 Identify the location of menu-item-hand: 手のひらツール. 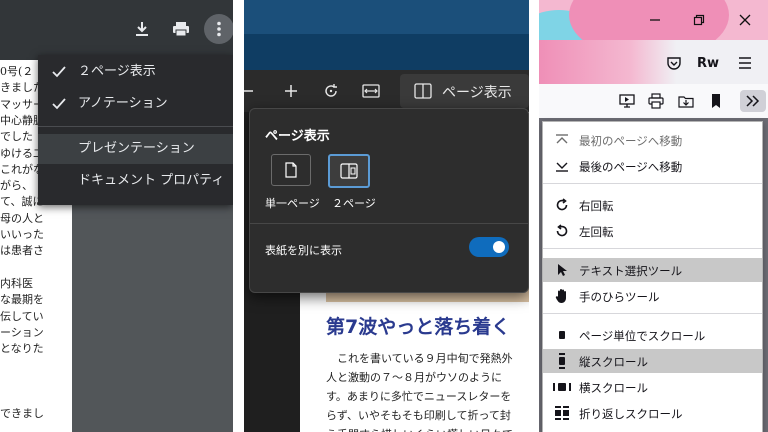
(652, 296).